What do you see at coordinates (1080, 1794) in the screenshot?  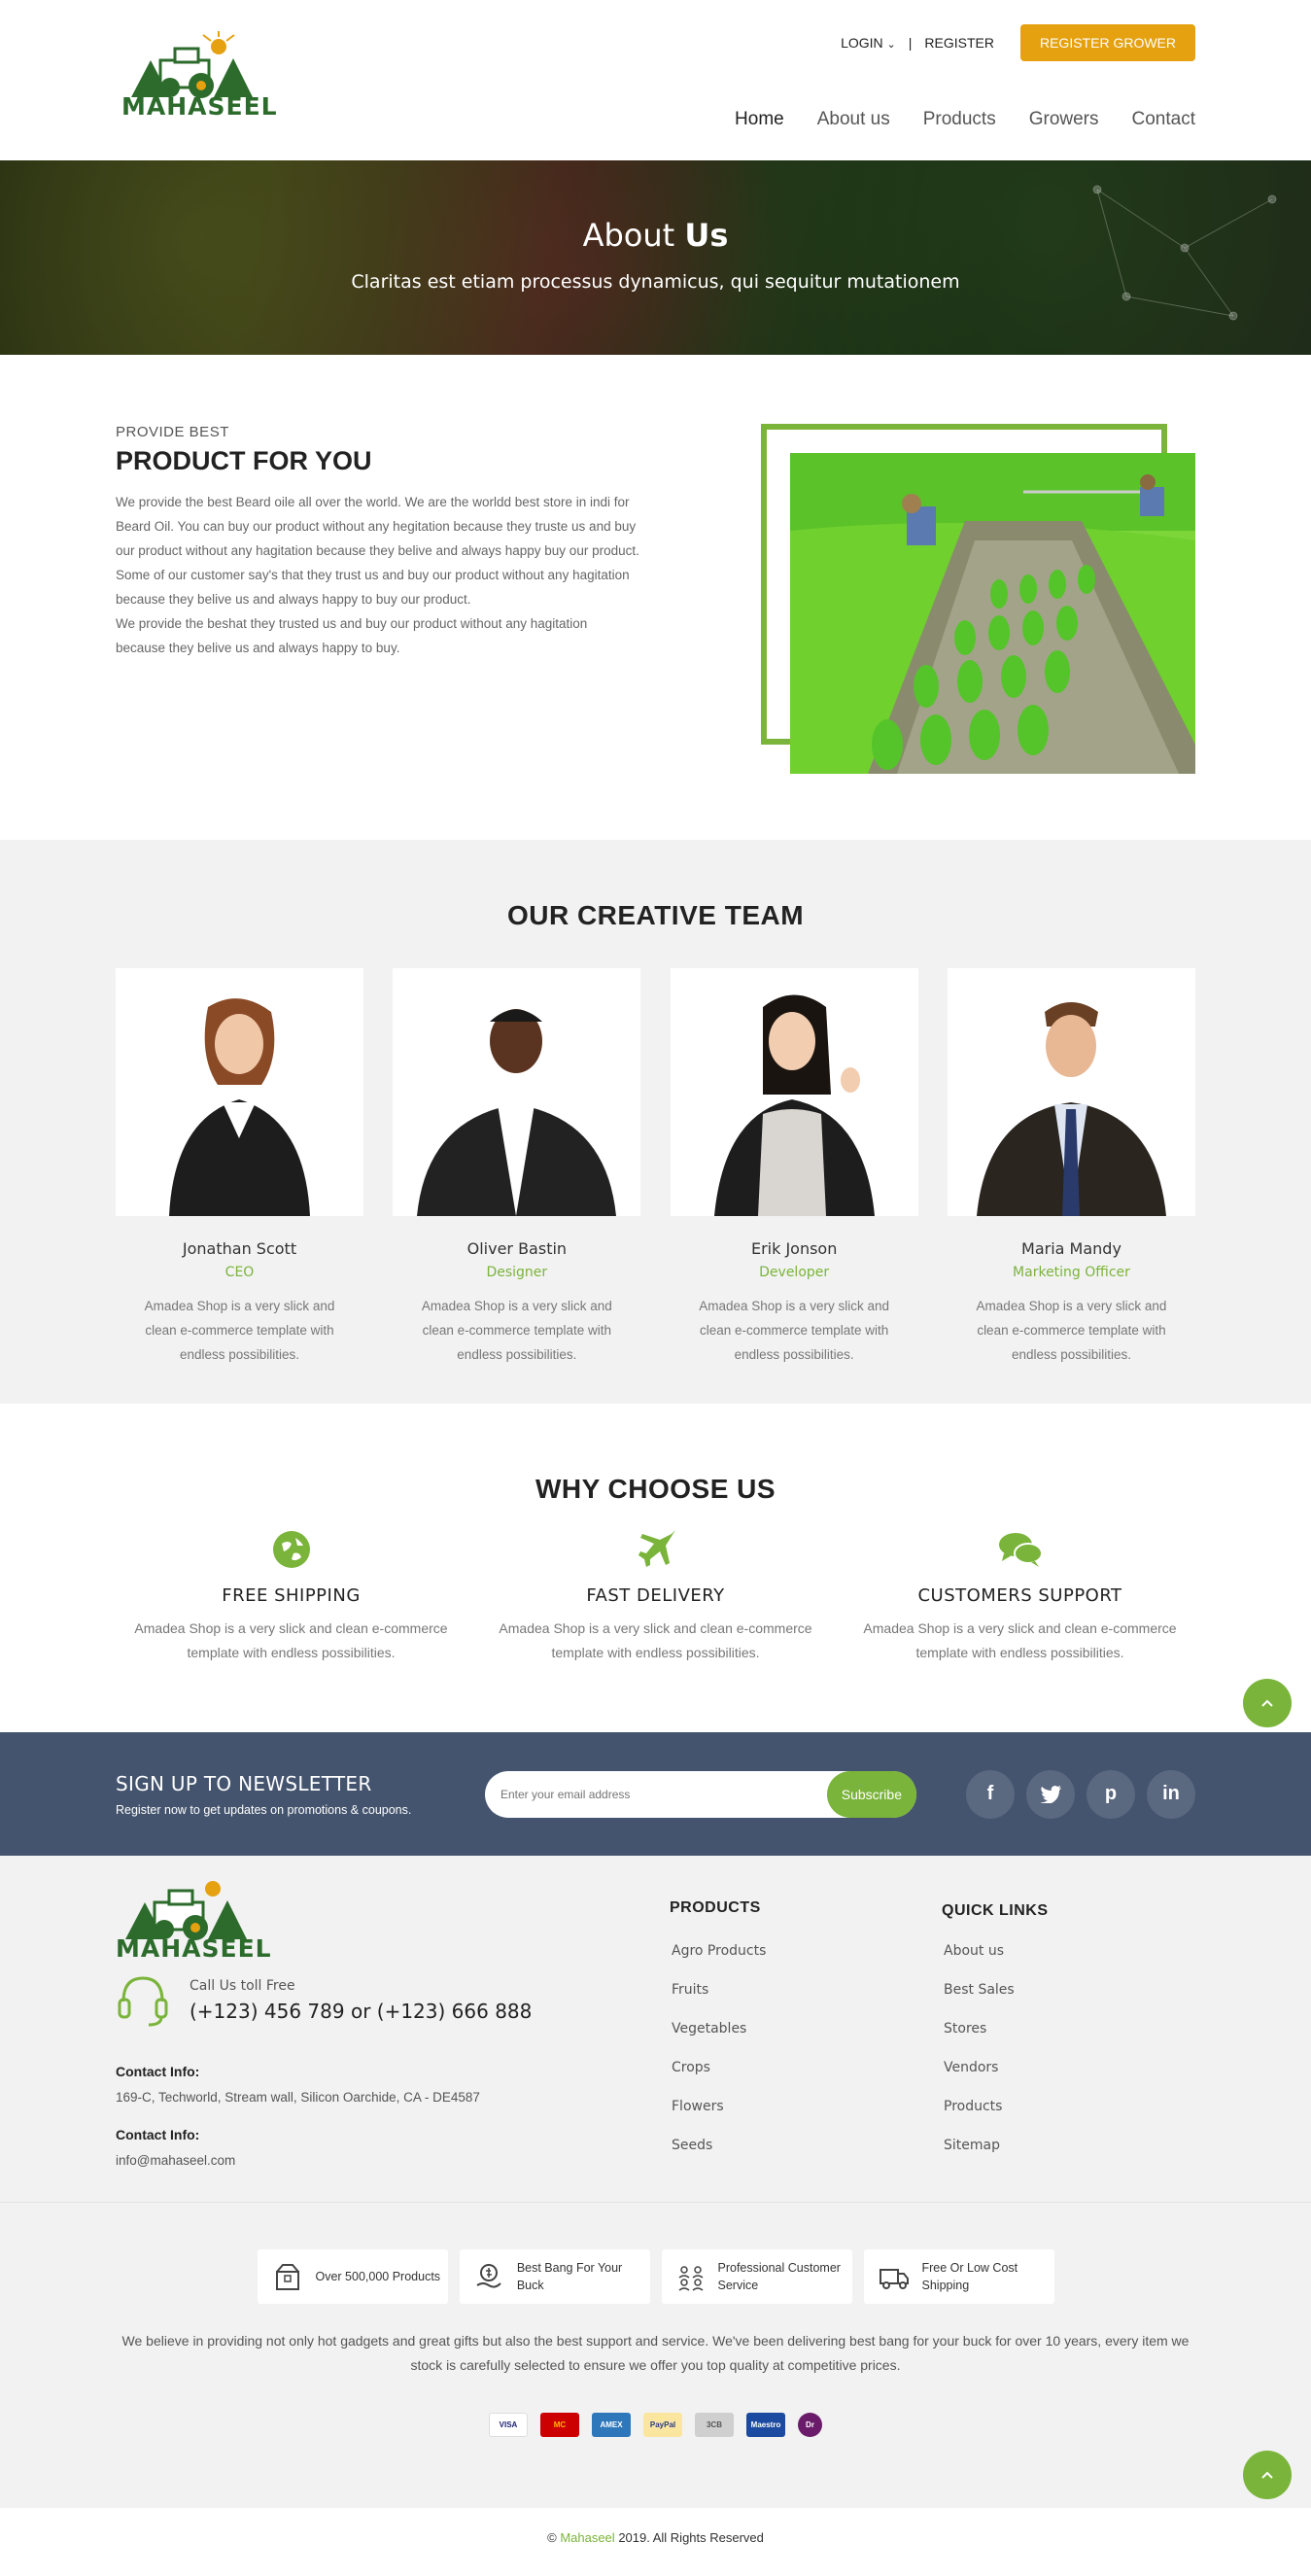 I see `social-links: f p in` at bounding box center [1080, 1794].